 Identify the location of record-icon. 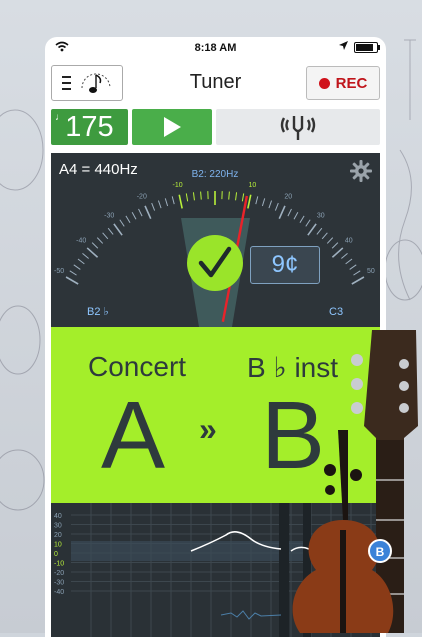
(324, 83).